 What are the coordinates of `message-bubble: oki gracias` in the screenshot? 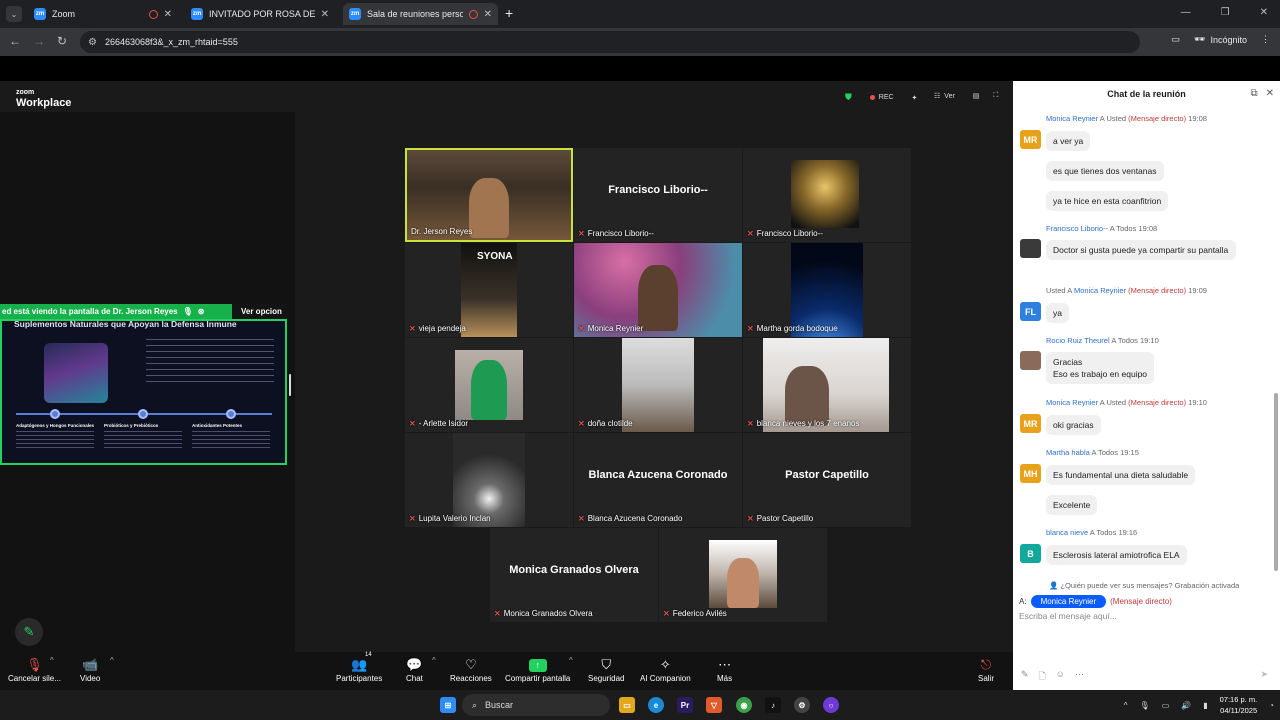 It's located at (1073, 425).